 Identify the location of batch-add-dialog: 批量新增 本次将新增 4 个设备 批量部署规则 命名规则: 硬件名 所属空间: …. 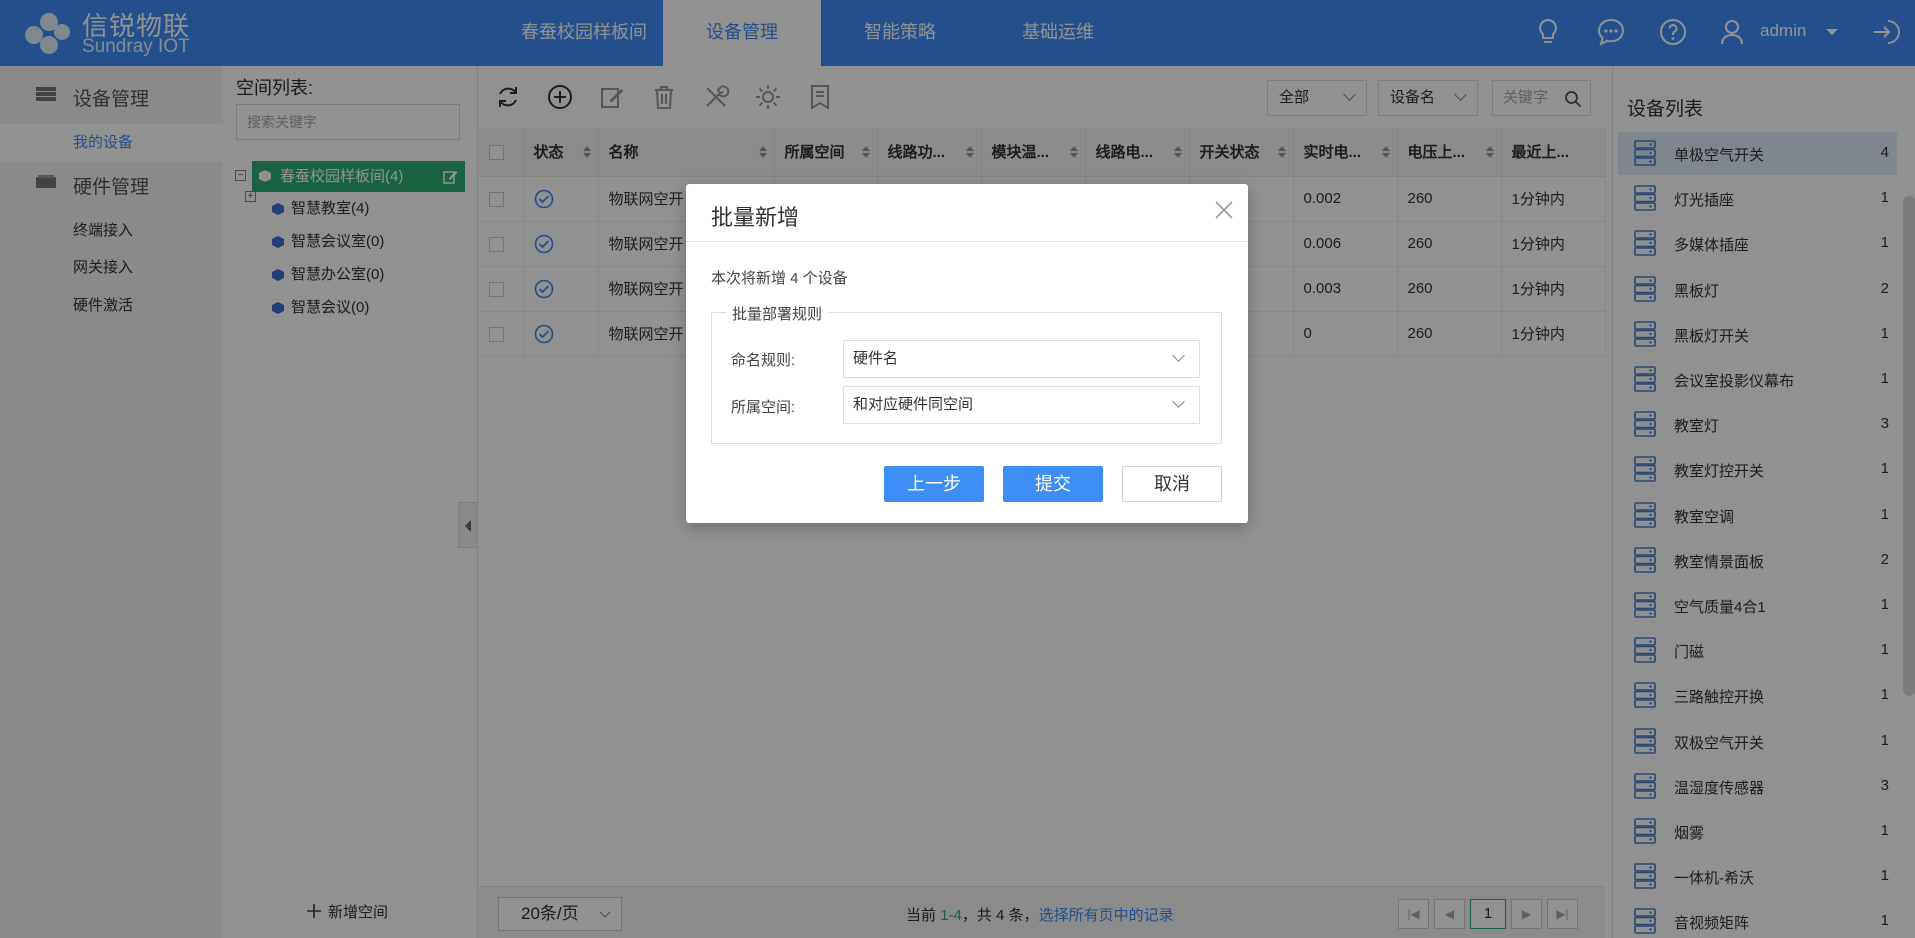
(967, 353).